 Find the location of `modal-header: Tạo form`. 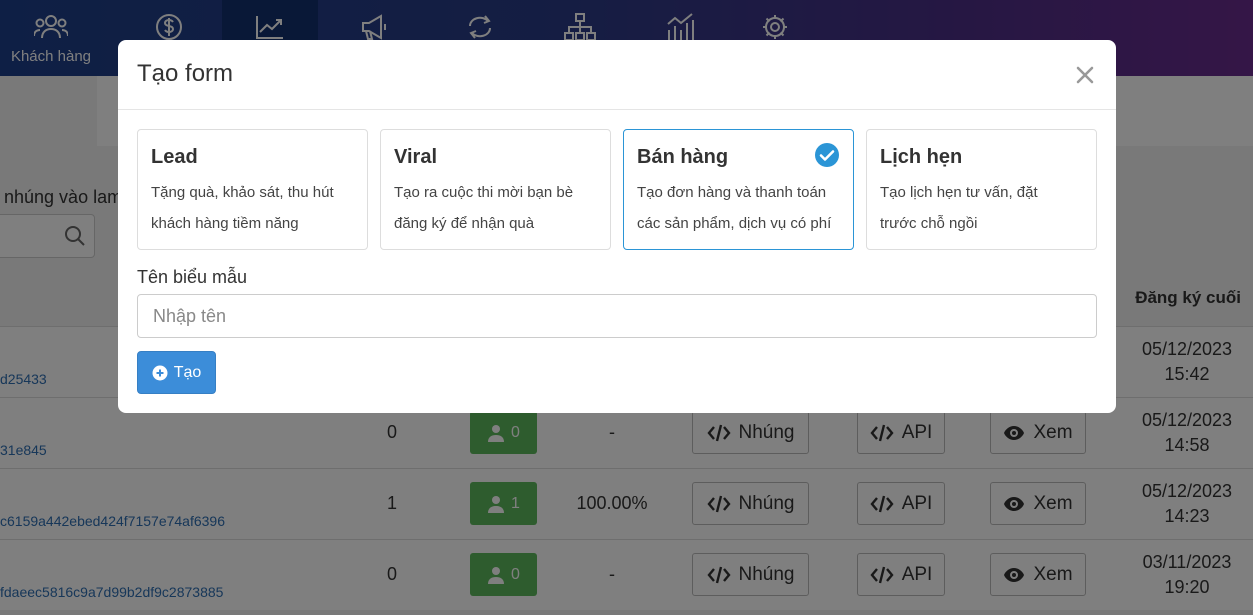

modal-header: Tạo form is located at coordinates (617, 75).